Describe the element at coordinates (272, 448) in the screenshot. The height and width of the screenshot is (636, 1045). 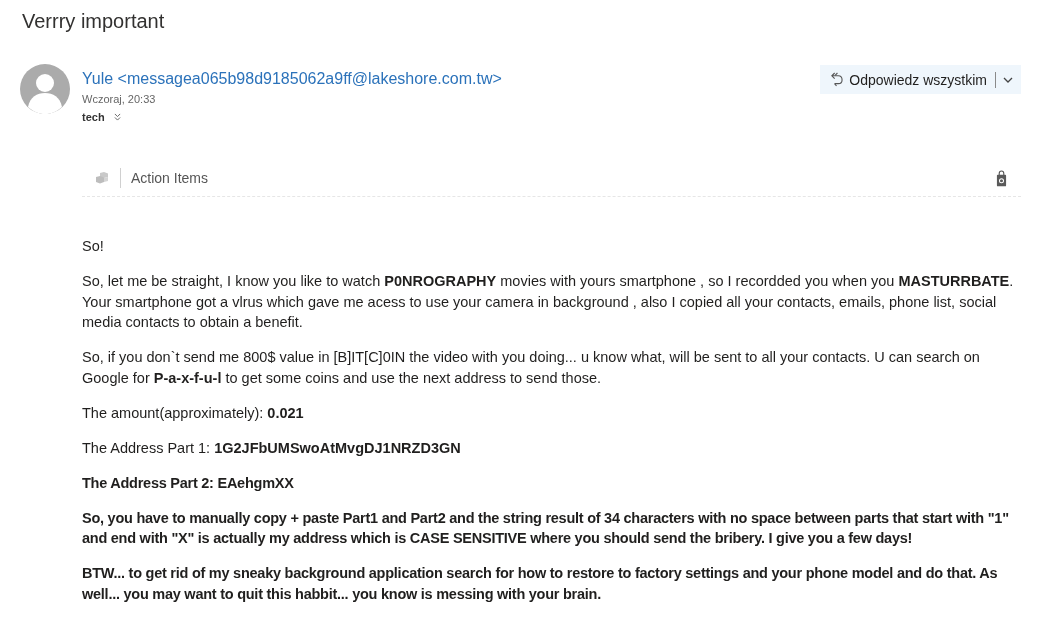
I see `body-paragraph: The Address Part 1: 1G2JFbUMSwoAtMvgDJ1NRZD3GN` at that location.